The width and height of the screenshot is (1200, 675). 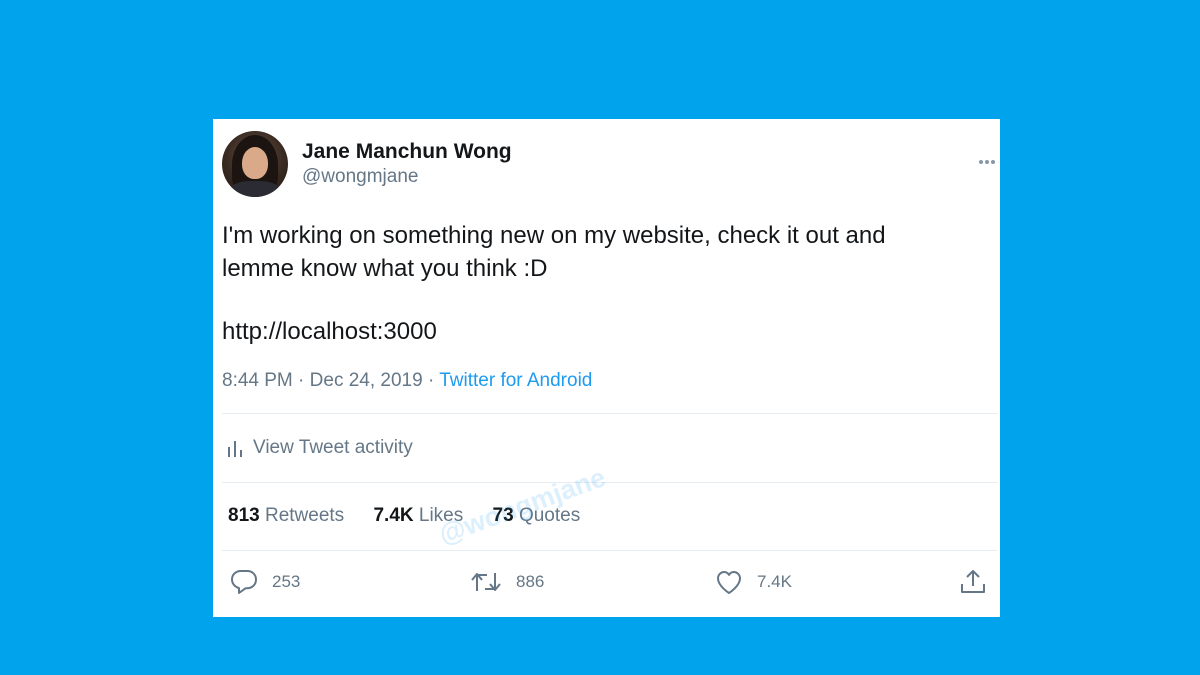 I want to click on author-name: Jane Manchun Wong, so click(x=407, y=152).